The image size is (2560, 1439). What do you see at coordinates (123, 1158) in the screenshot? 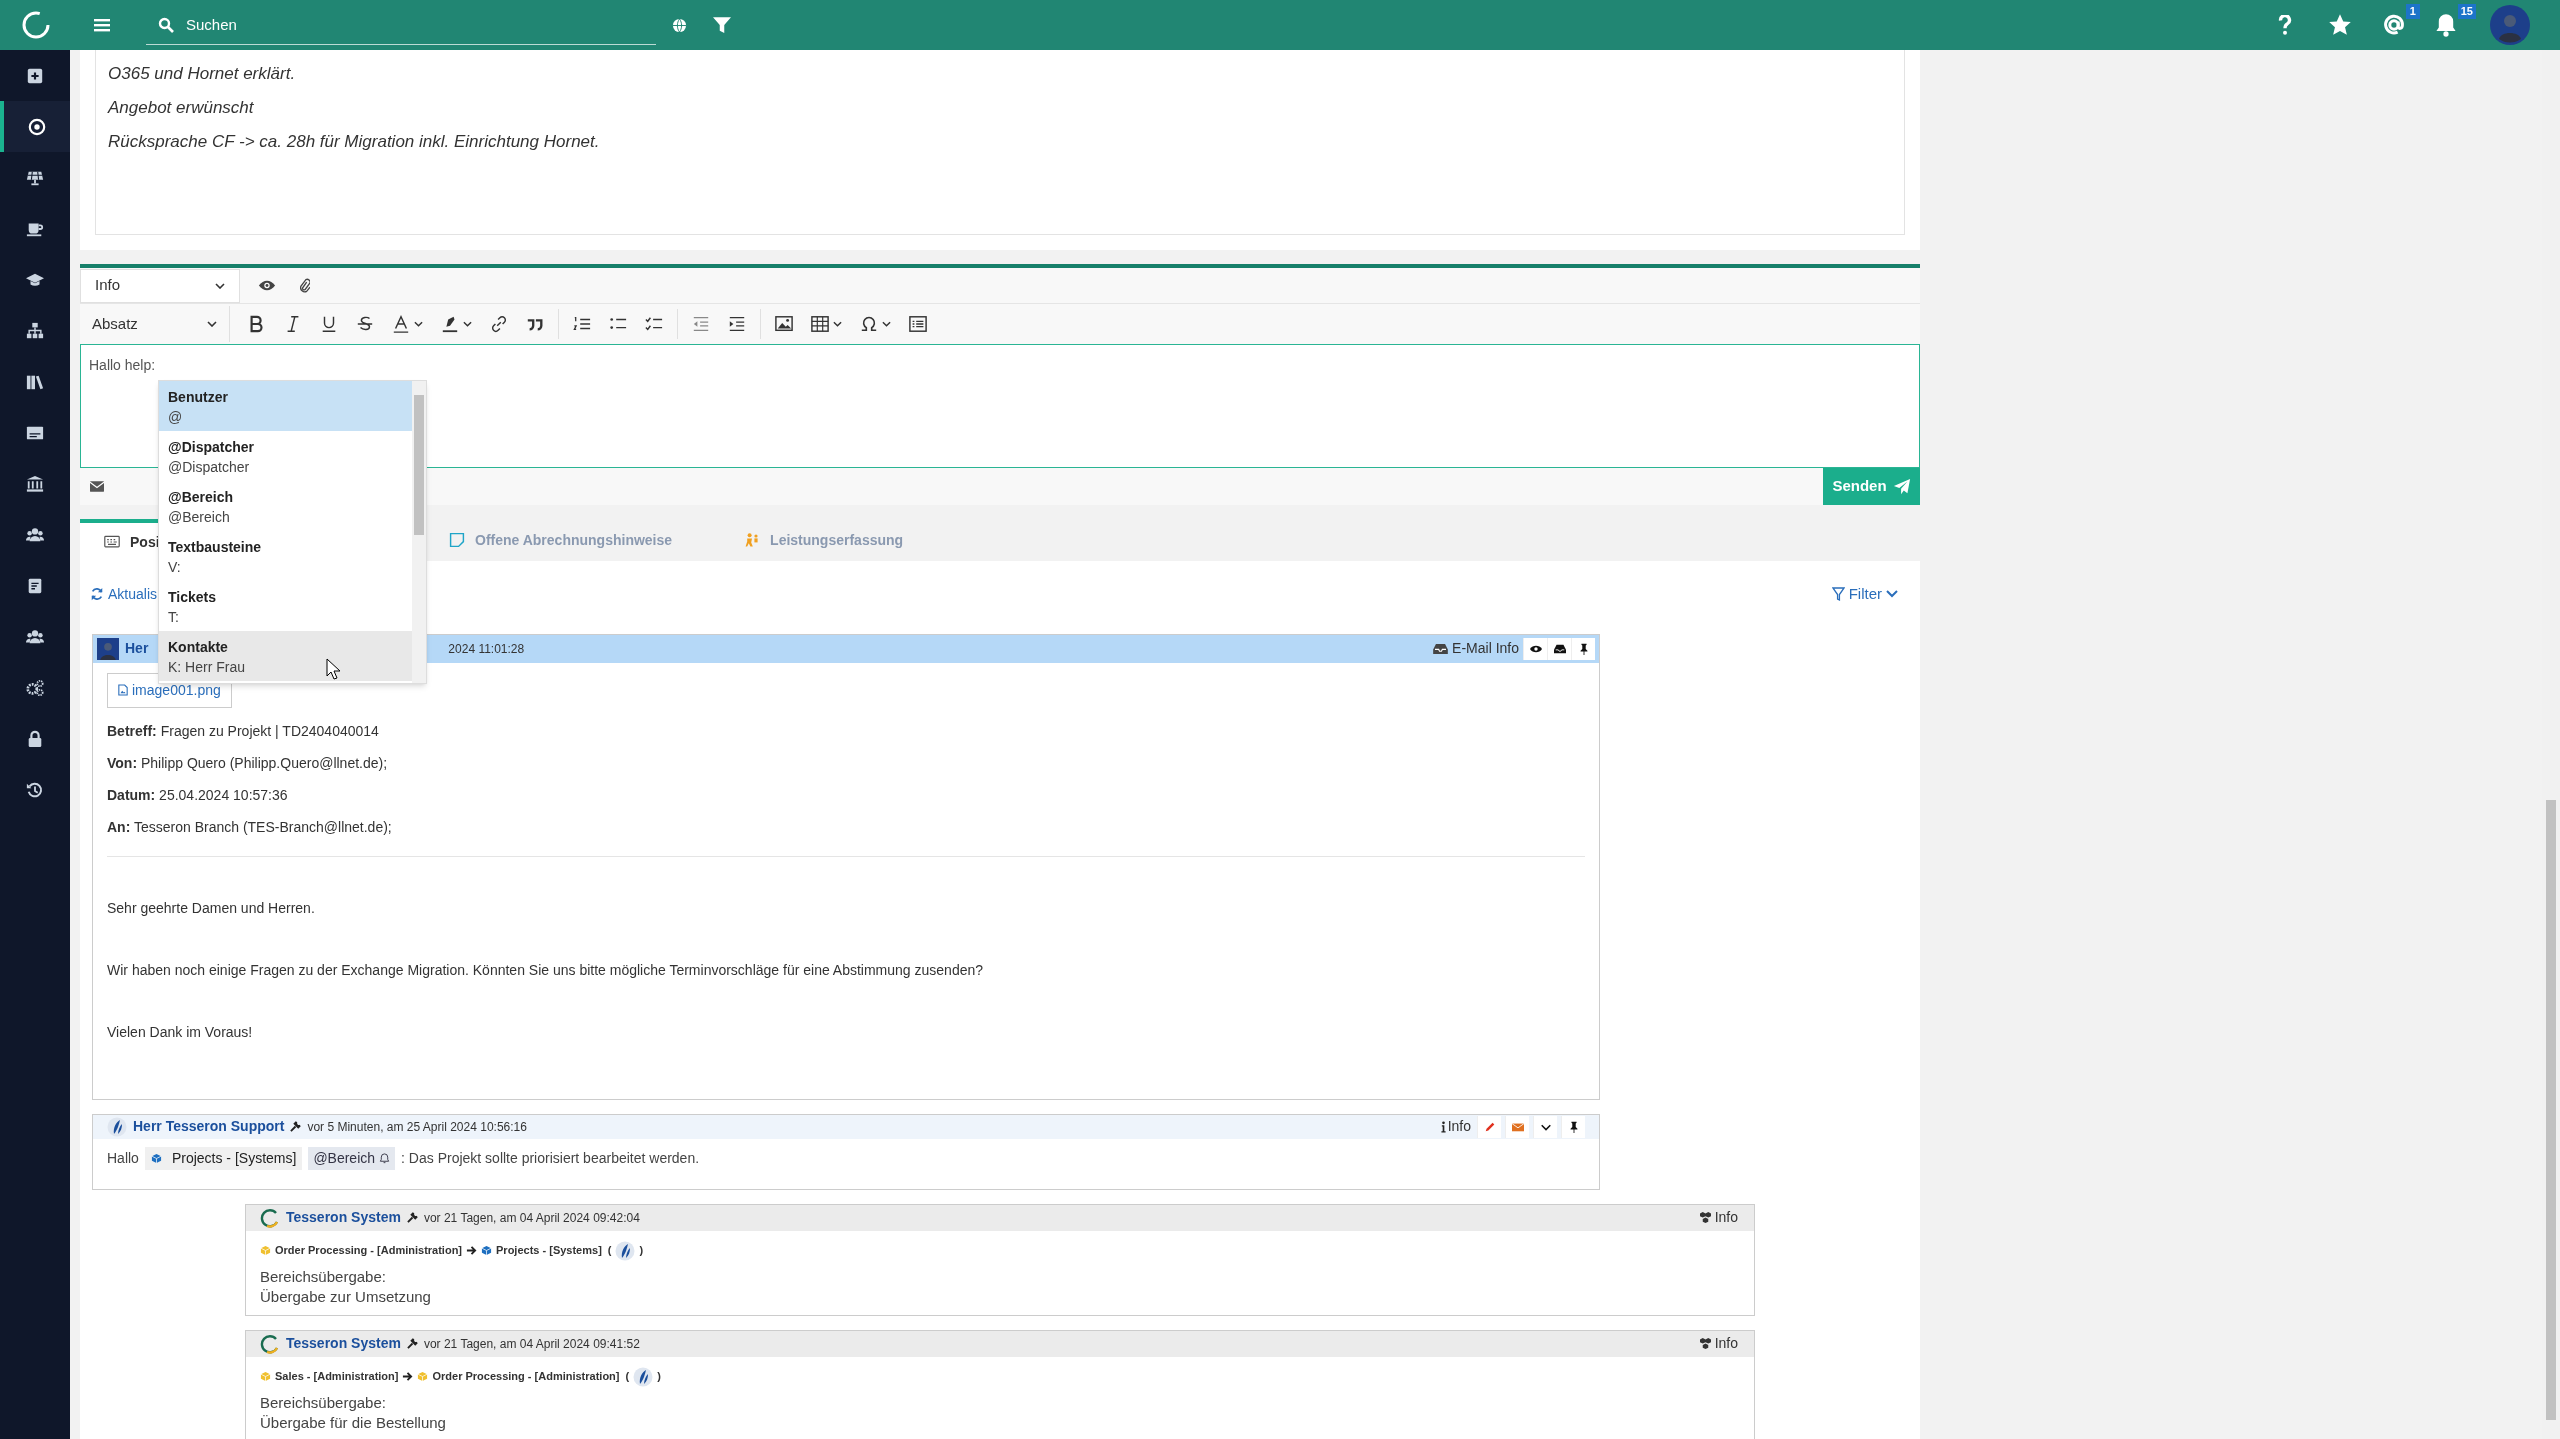
I see `comment-text: Hallo` at bounding box center [123, 1158].